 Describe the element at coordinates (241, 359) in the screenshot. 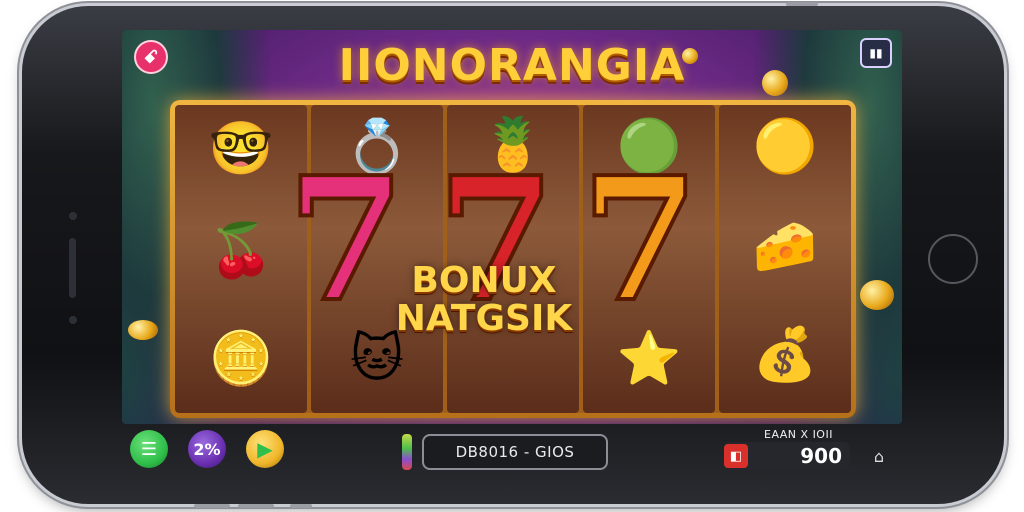

I see `gold-coin-symbol: 🪙` at that location.